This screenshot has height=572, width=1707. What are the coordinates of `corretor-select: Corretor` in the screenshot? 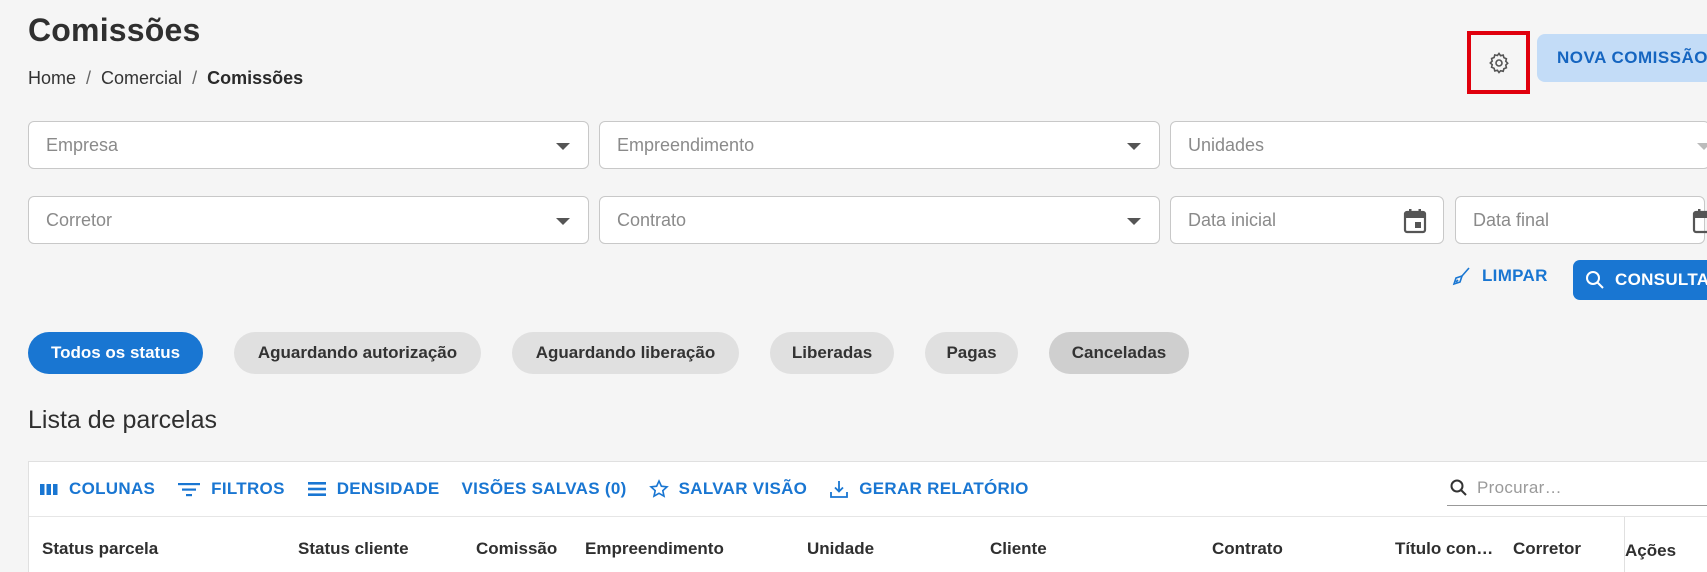 It's located at (308, 220).